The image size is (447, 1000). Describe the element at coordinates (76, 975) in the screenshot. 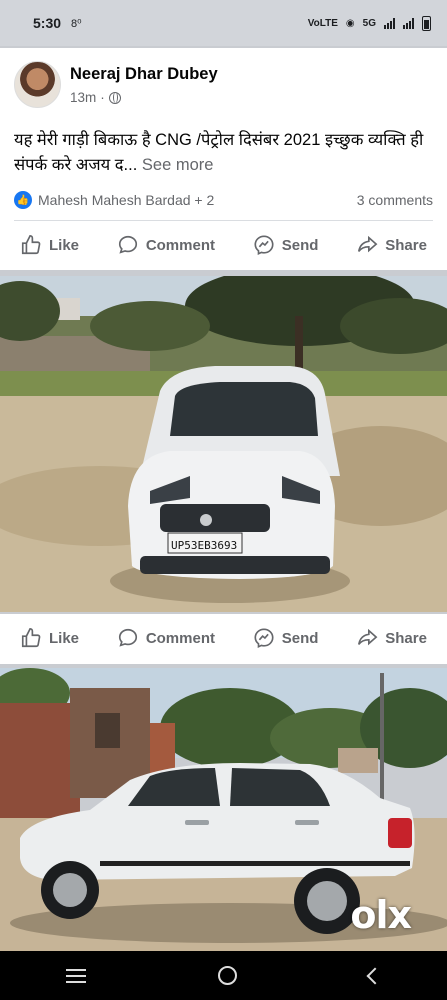

I see `recent-apps-icon` at that location.